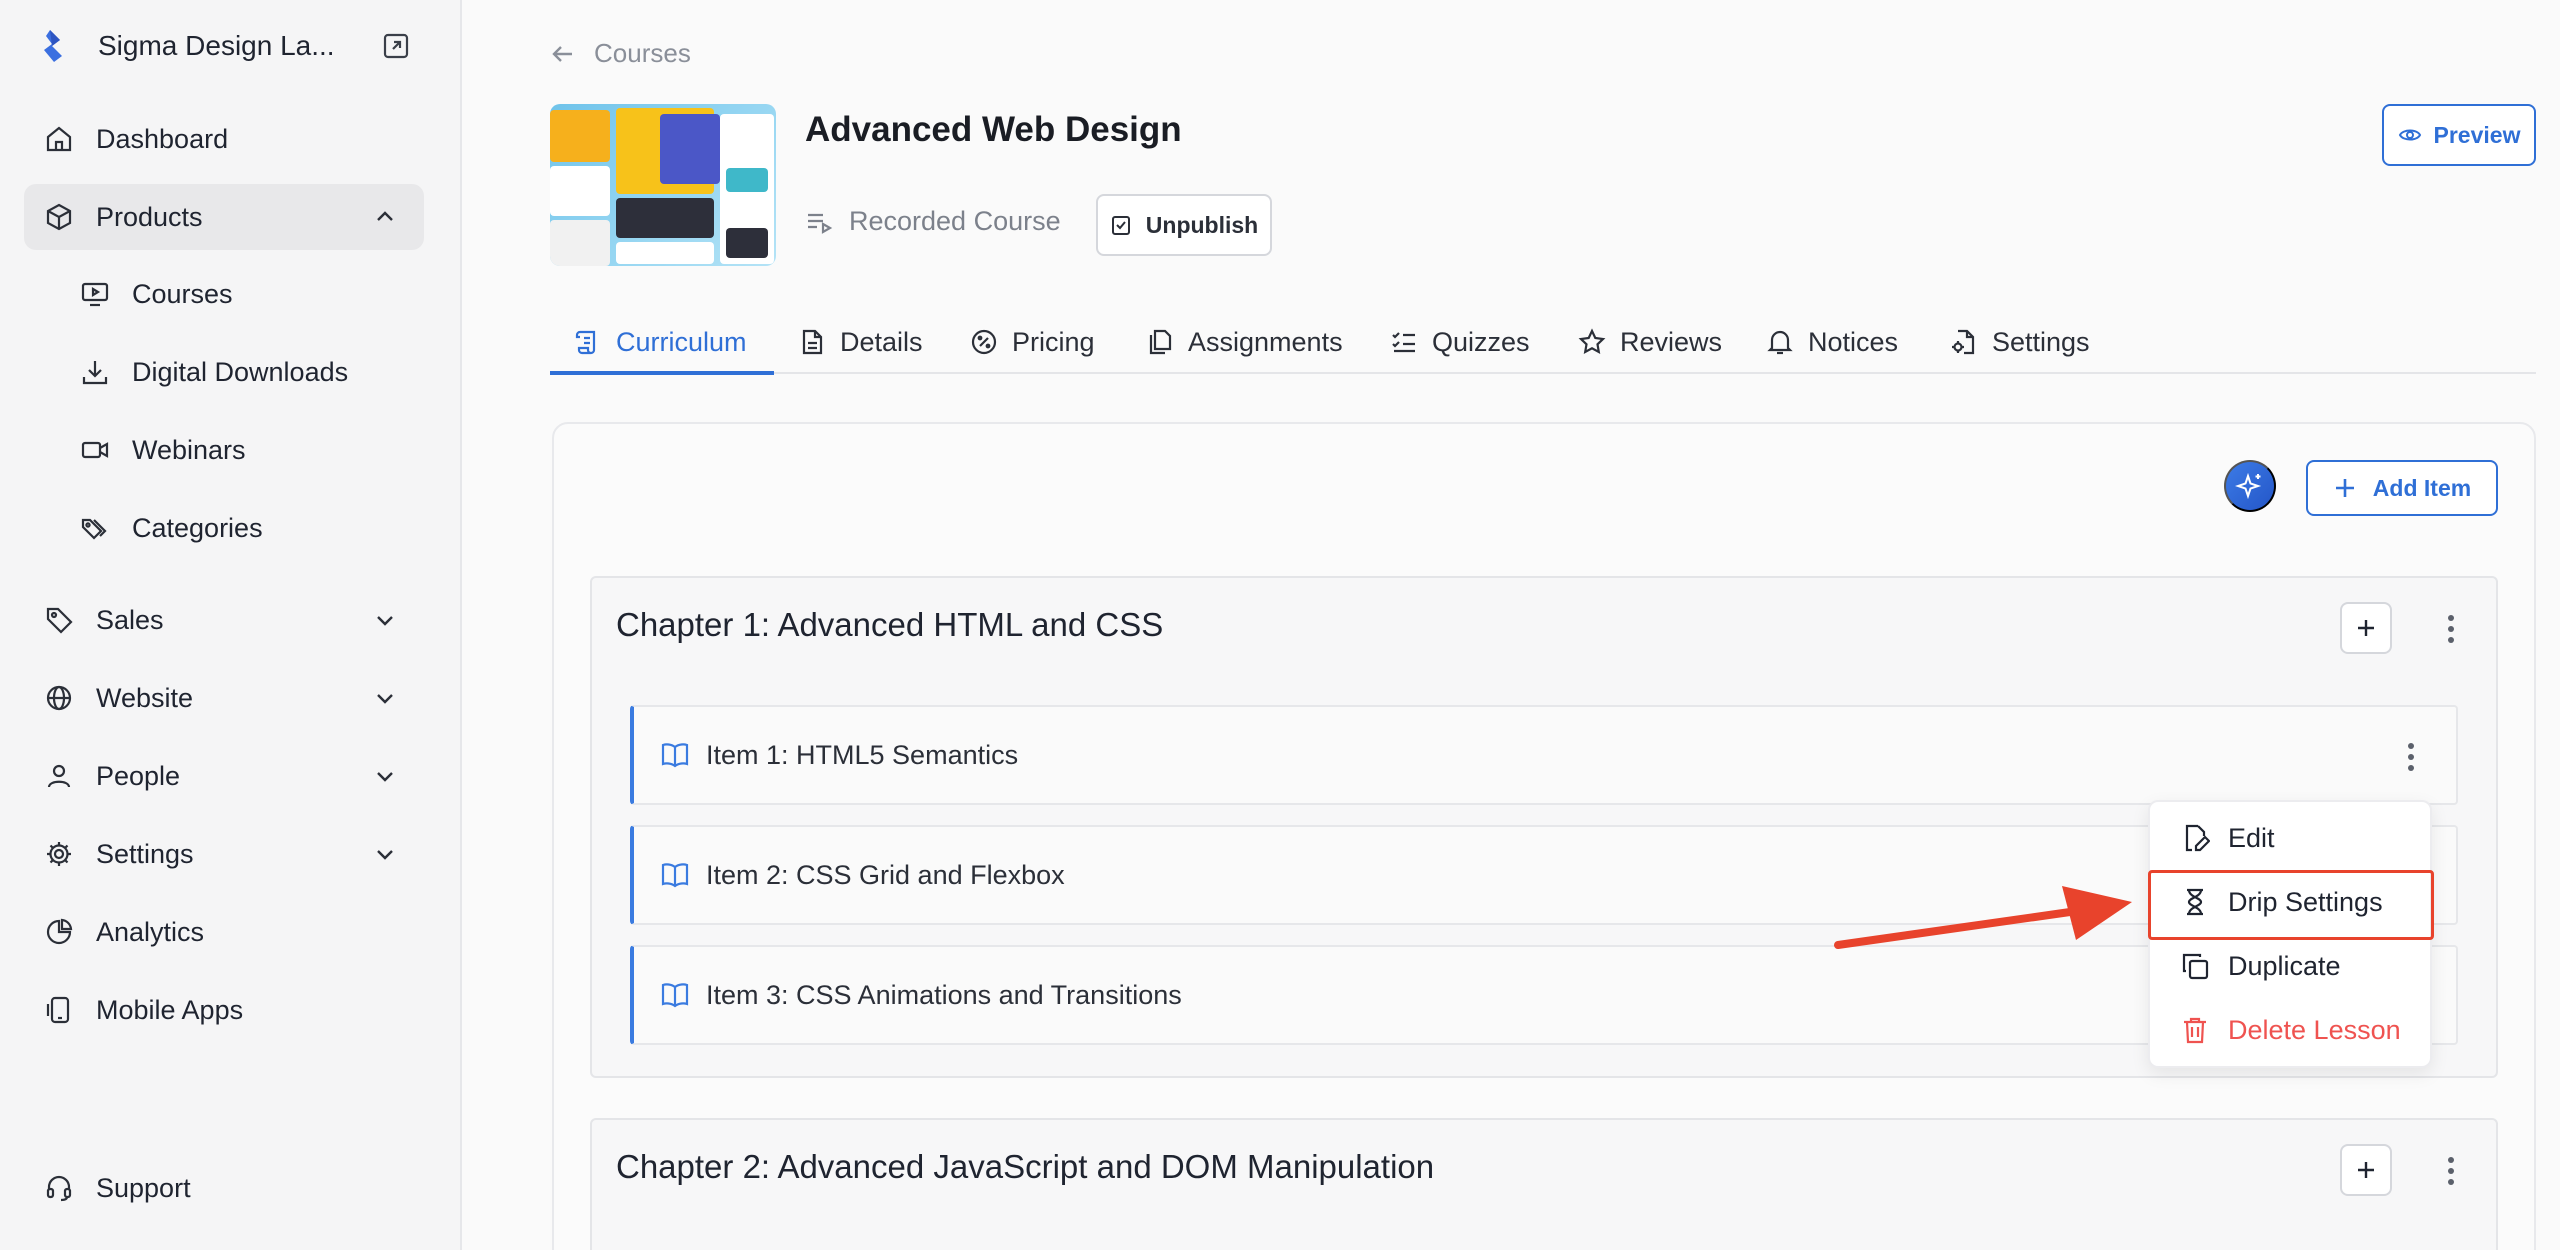 Image resolution: width=2560 pixels, height=1250 pixels. What do you see at coordinates (252, 450) in the screenshot?
I see `sidebar-subitem-webinars: Webinars` at bounding box center [252, 450].